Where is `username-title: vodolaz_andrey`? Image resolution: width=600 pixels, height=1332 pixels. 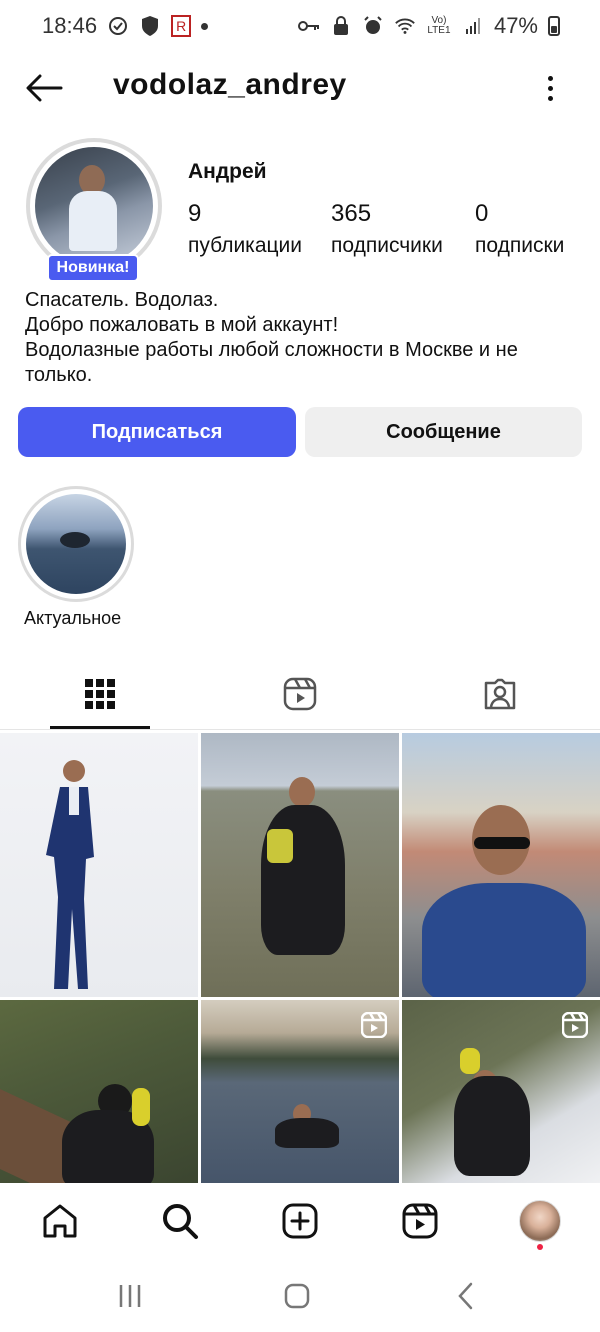 username-title: vodolaz_andrey is located at coordinates (230, 84).